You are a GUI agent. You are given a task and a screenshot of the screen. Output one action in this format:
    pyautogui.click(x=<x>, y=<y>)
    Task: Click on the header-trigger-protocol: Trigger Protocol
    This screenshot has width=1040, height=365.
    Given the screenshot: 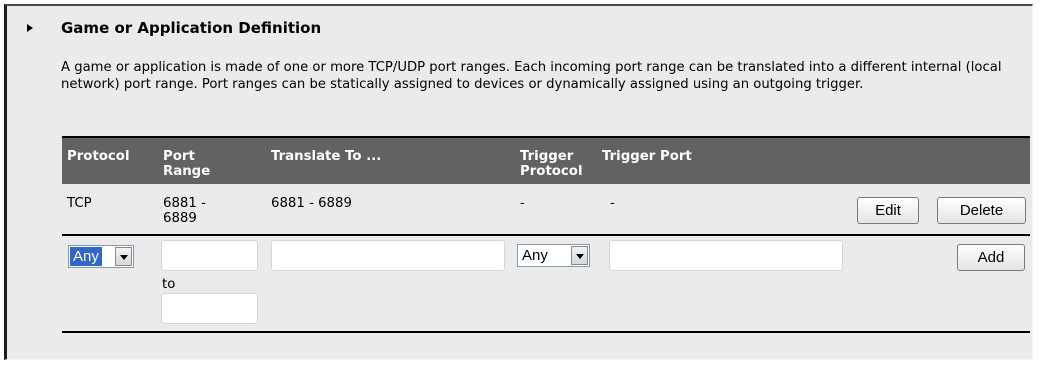 What is the action you would take?
    pyautogui.click(x=551, y=164)
    